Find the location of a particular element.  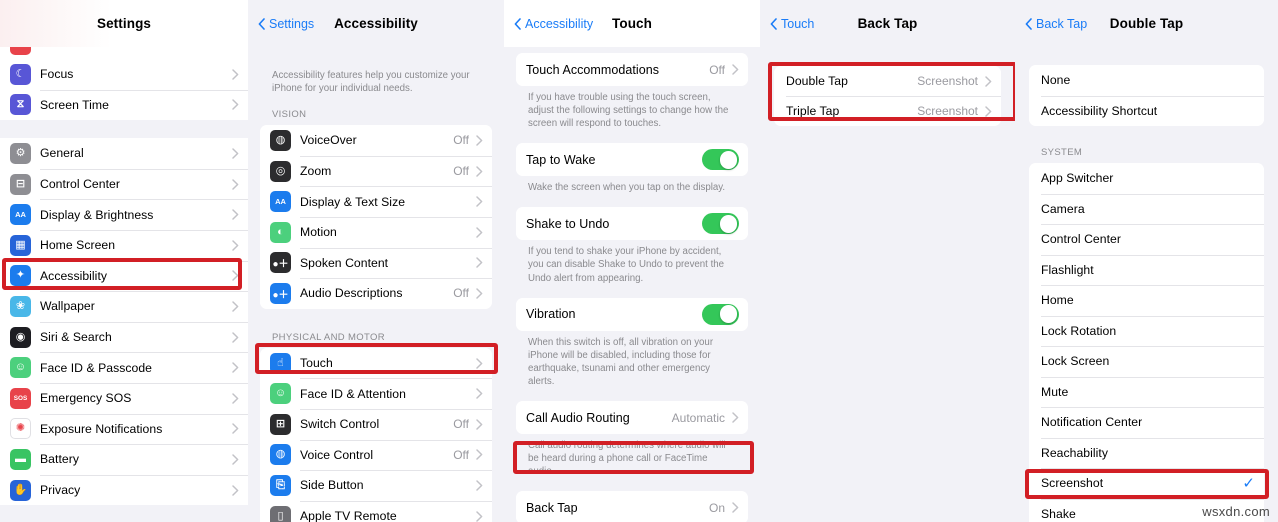

setting-value: Screenshot is located at coordinates (947, 81).